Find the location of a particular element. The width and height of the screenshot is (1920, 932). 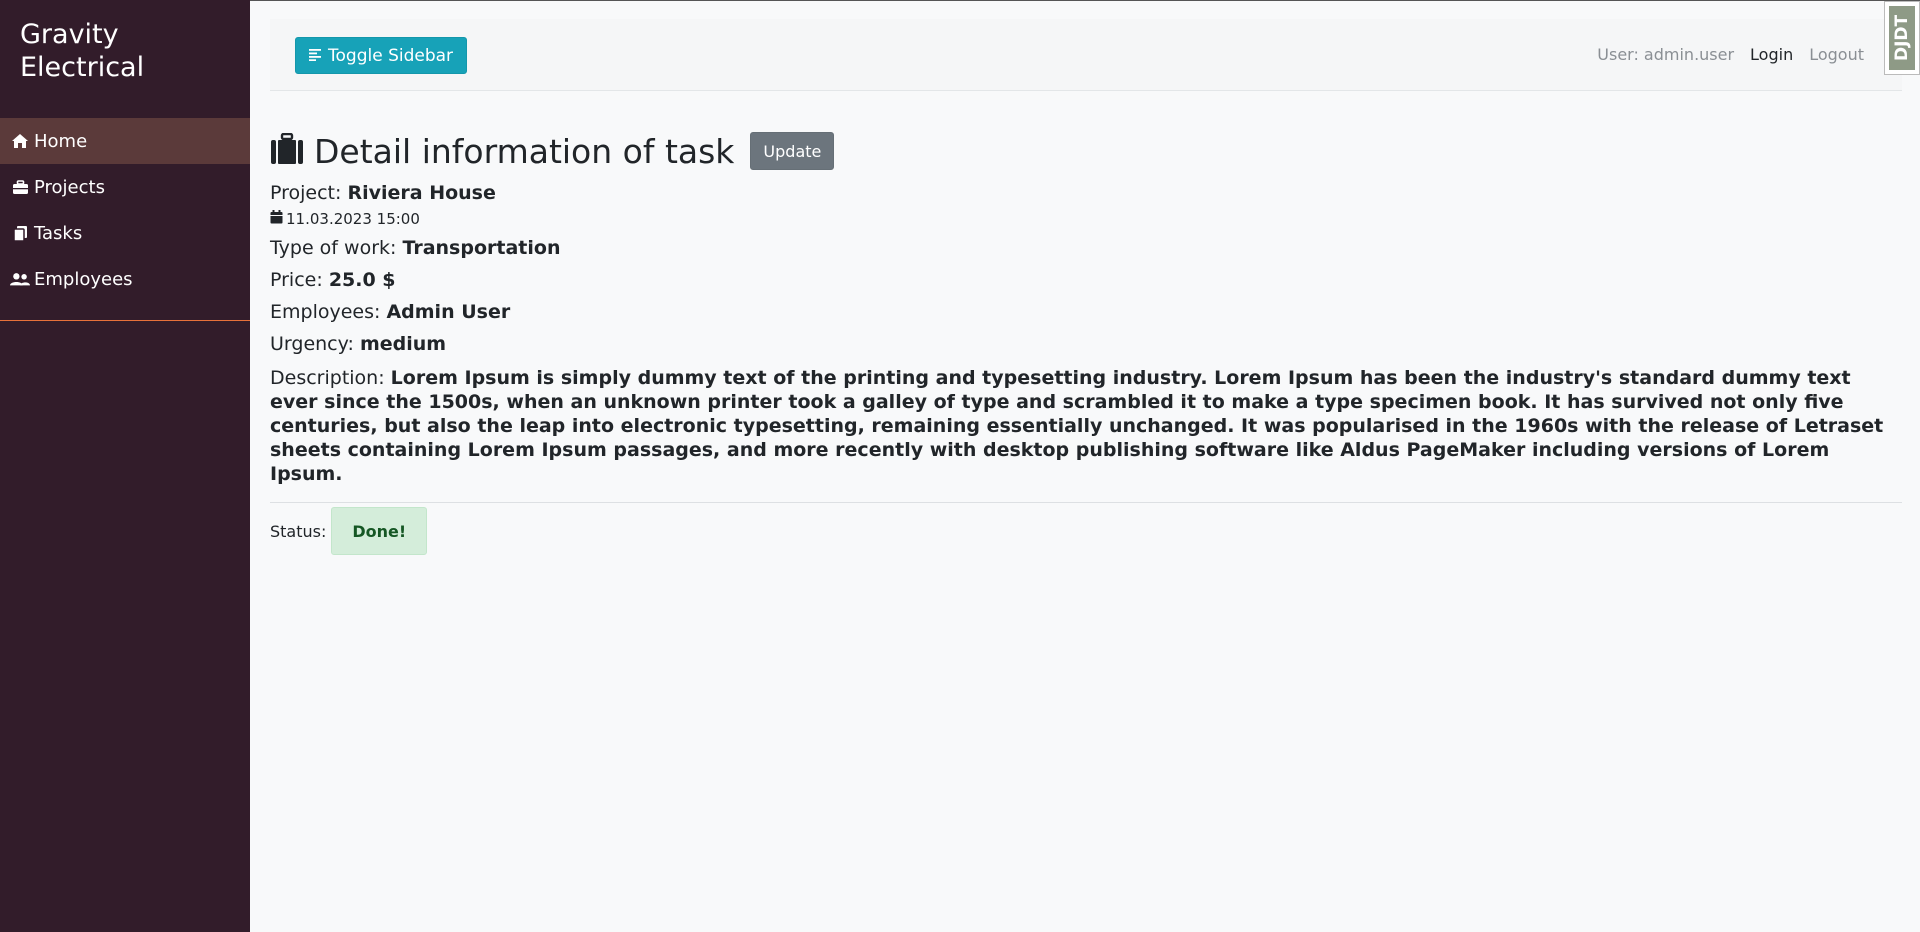

heading-row: Detail information of task Update is located at coordinates (1086, 151).